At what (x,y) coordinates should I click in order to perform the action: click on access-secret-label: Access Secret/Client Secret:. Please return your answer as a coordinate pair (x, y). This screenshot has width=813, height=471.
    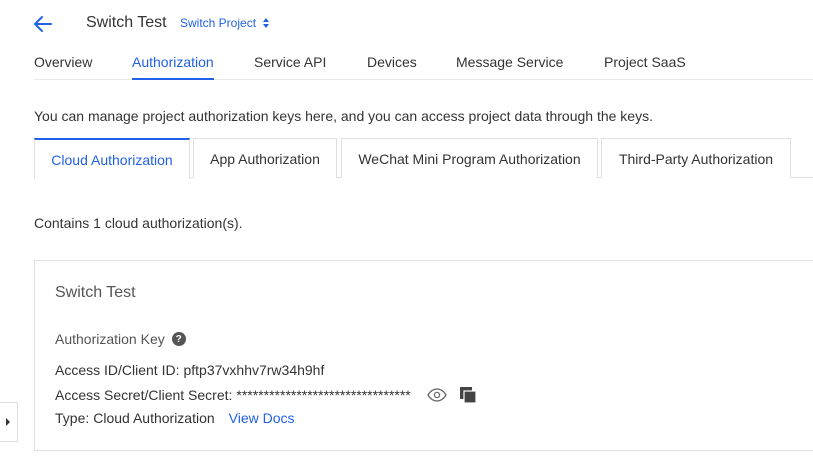
    Looking at the image, I should click on (144, 395).